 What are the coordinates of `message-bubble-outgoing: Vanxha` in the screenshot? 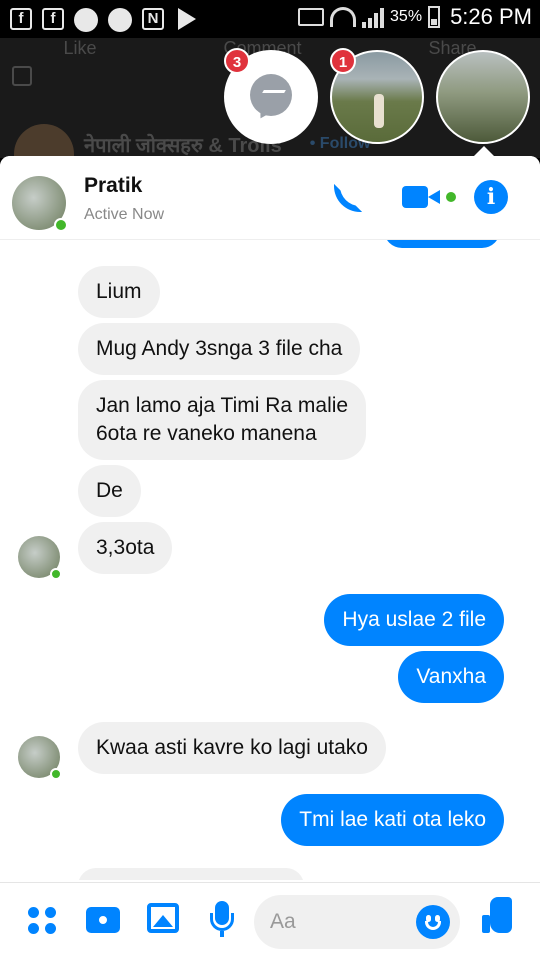 It's located at (451, 677).